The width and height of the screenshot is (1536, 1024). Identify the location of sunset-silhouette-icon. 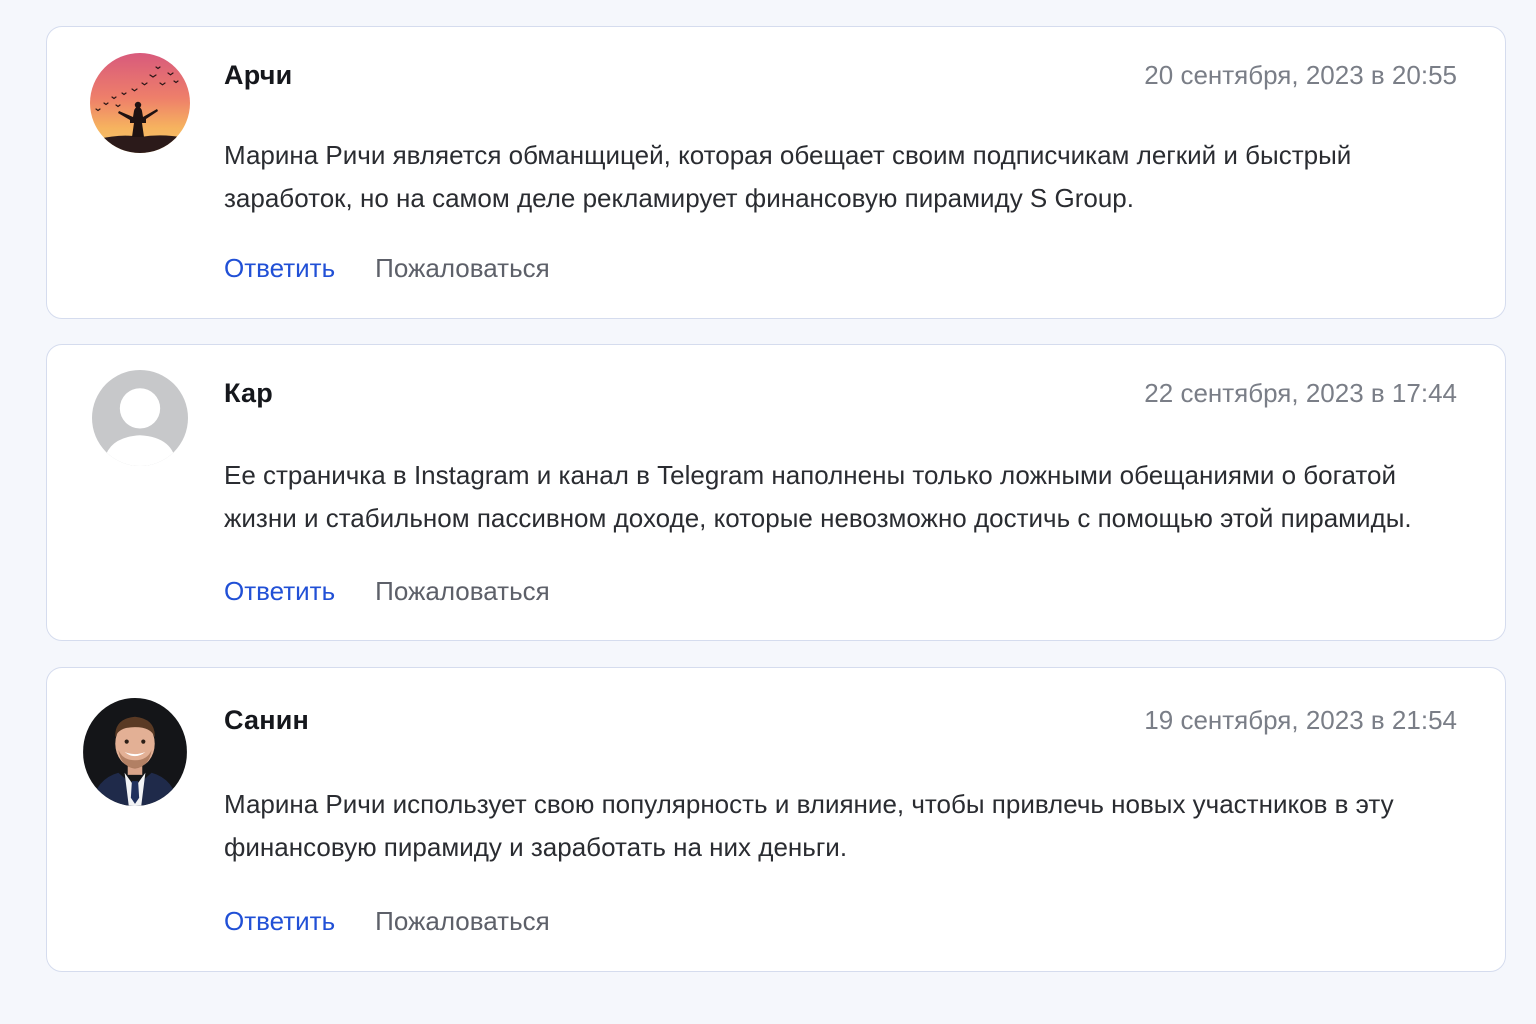
(140, 103).